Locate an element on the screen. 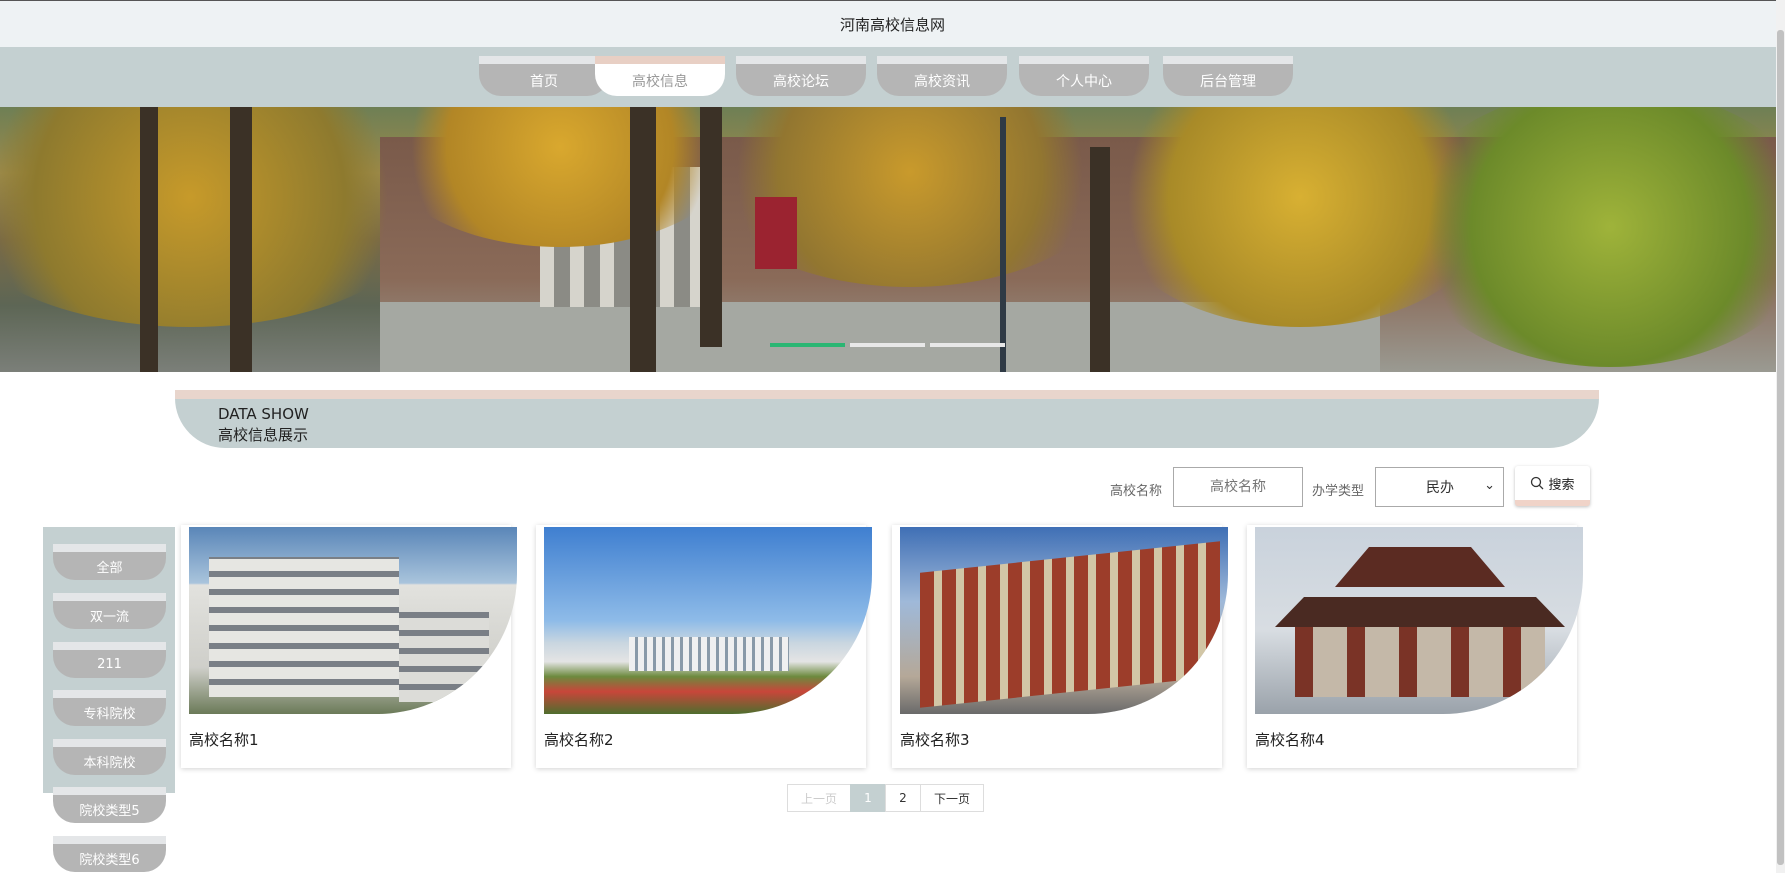  section-title-en: DATA SHOW is located at coordinates (263, 414).